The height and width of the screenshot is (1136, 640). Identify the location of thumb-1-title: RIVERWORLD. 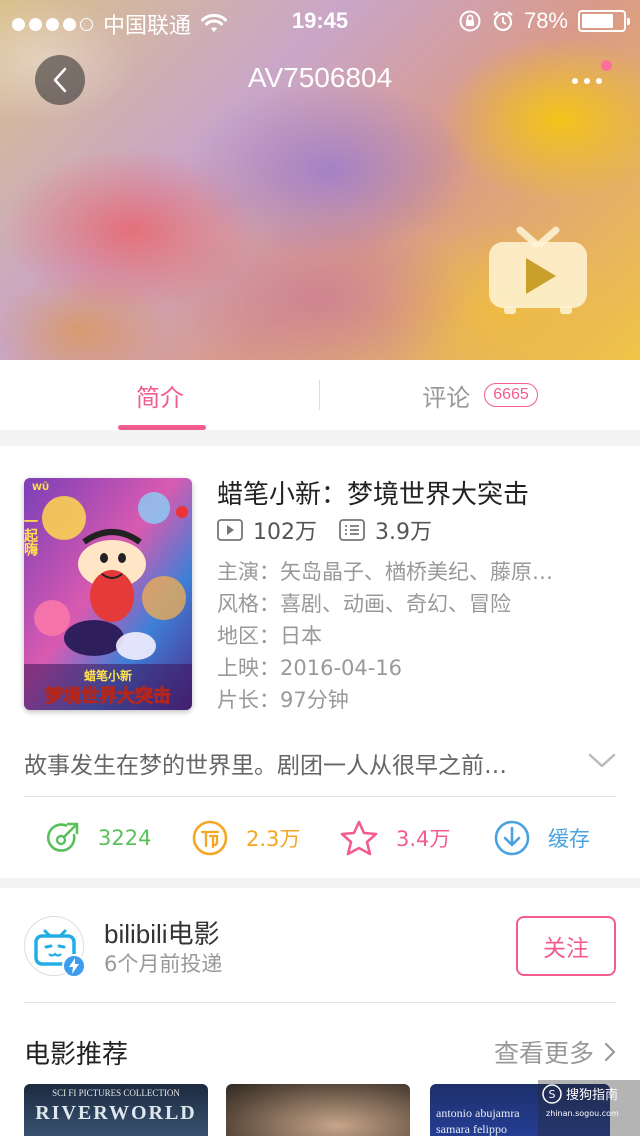
(116, 1113).